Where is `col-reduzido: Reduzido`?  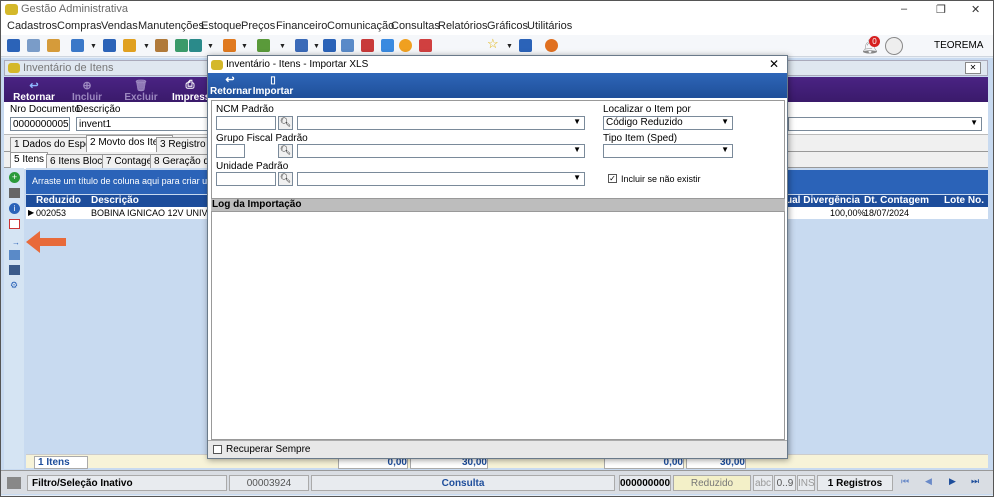 col-reduzido: Reduzido is located at coordinates (58, 200).